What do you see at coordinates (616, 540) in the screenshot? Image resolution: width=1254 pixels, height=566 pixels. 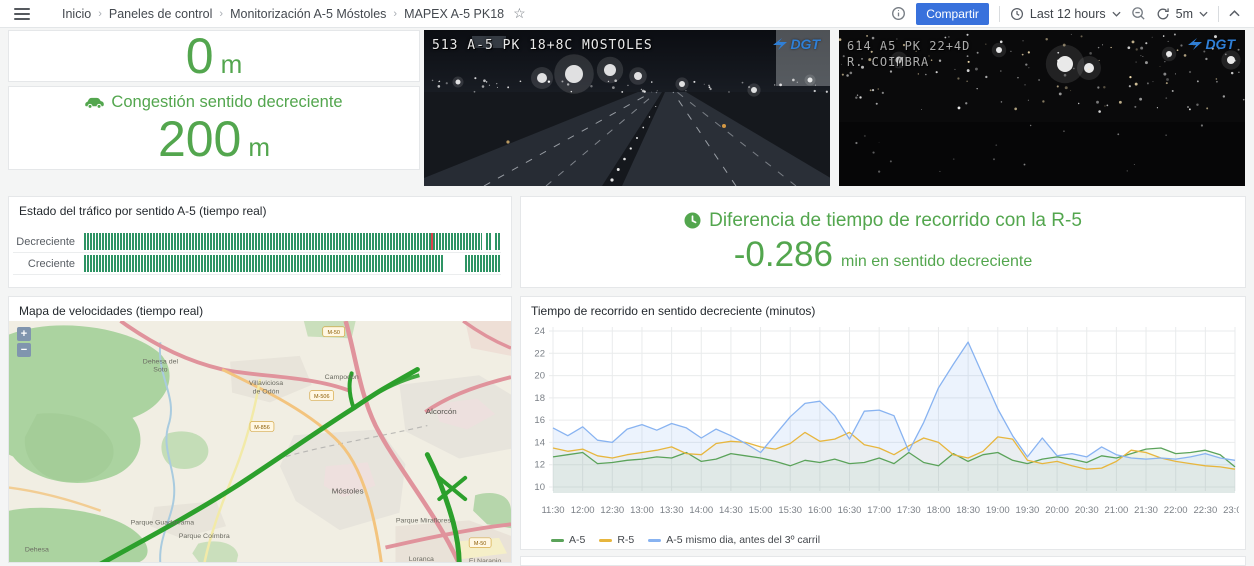 I see `legend-item: R-5` at bounding box center [616, 540].